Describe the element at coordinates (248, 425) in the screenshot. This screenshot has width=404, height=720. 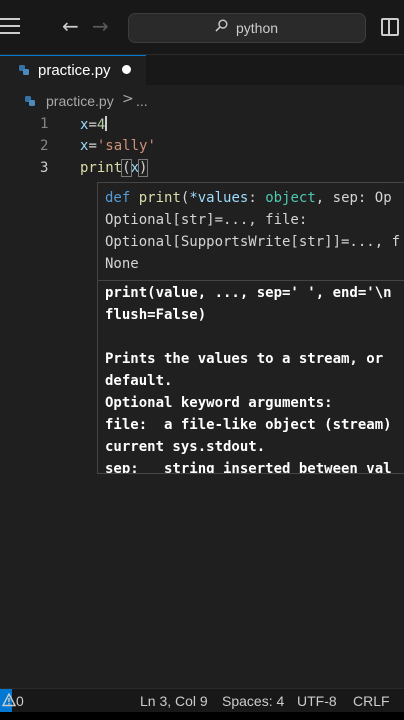
I see `doc-line: file: a file-like object (stream)` at that location.